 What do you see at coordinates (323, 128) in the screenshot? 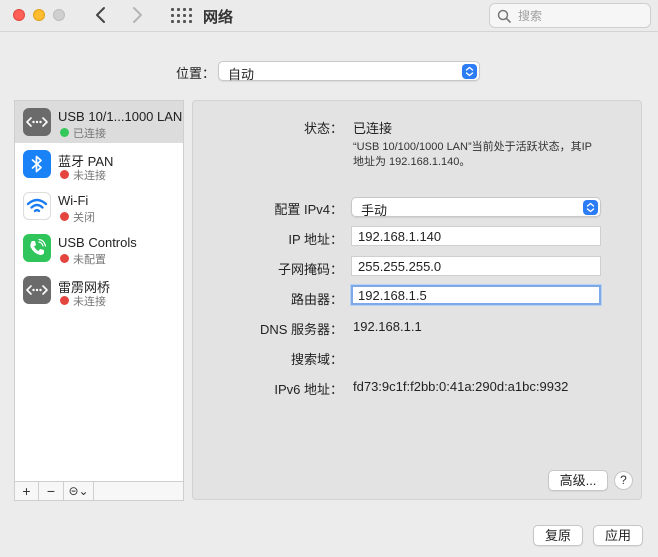
I see `status-label: 状态：` at bounding box center [323, 128].